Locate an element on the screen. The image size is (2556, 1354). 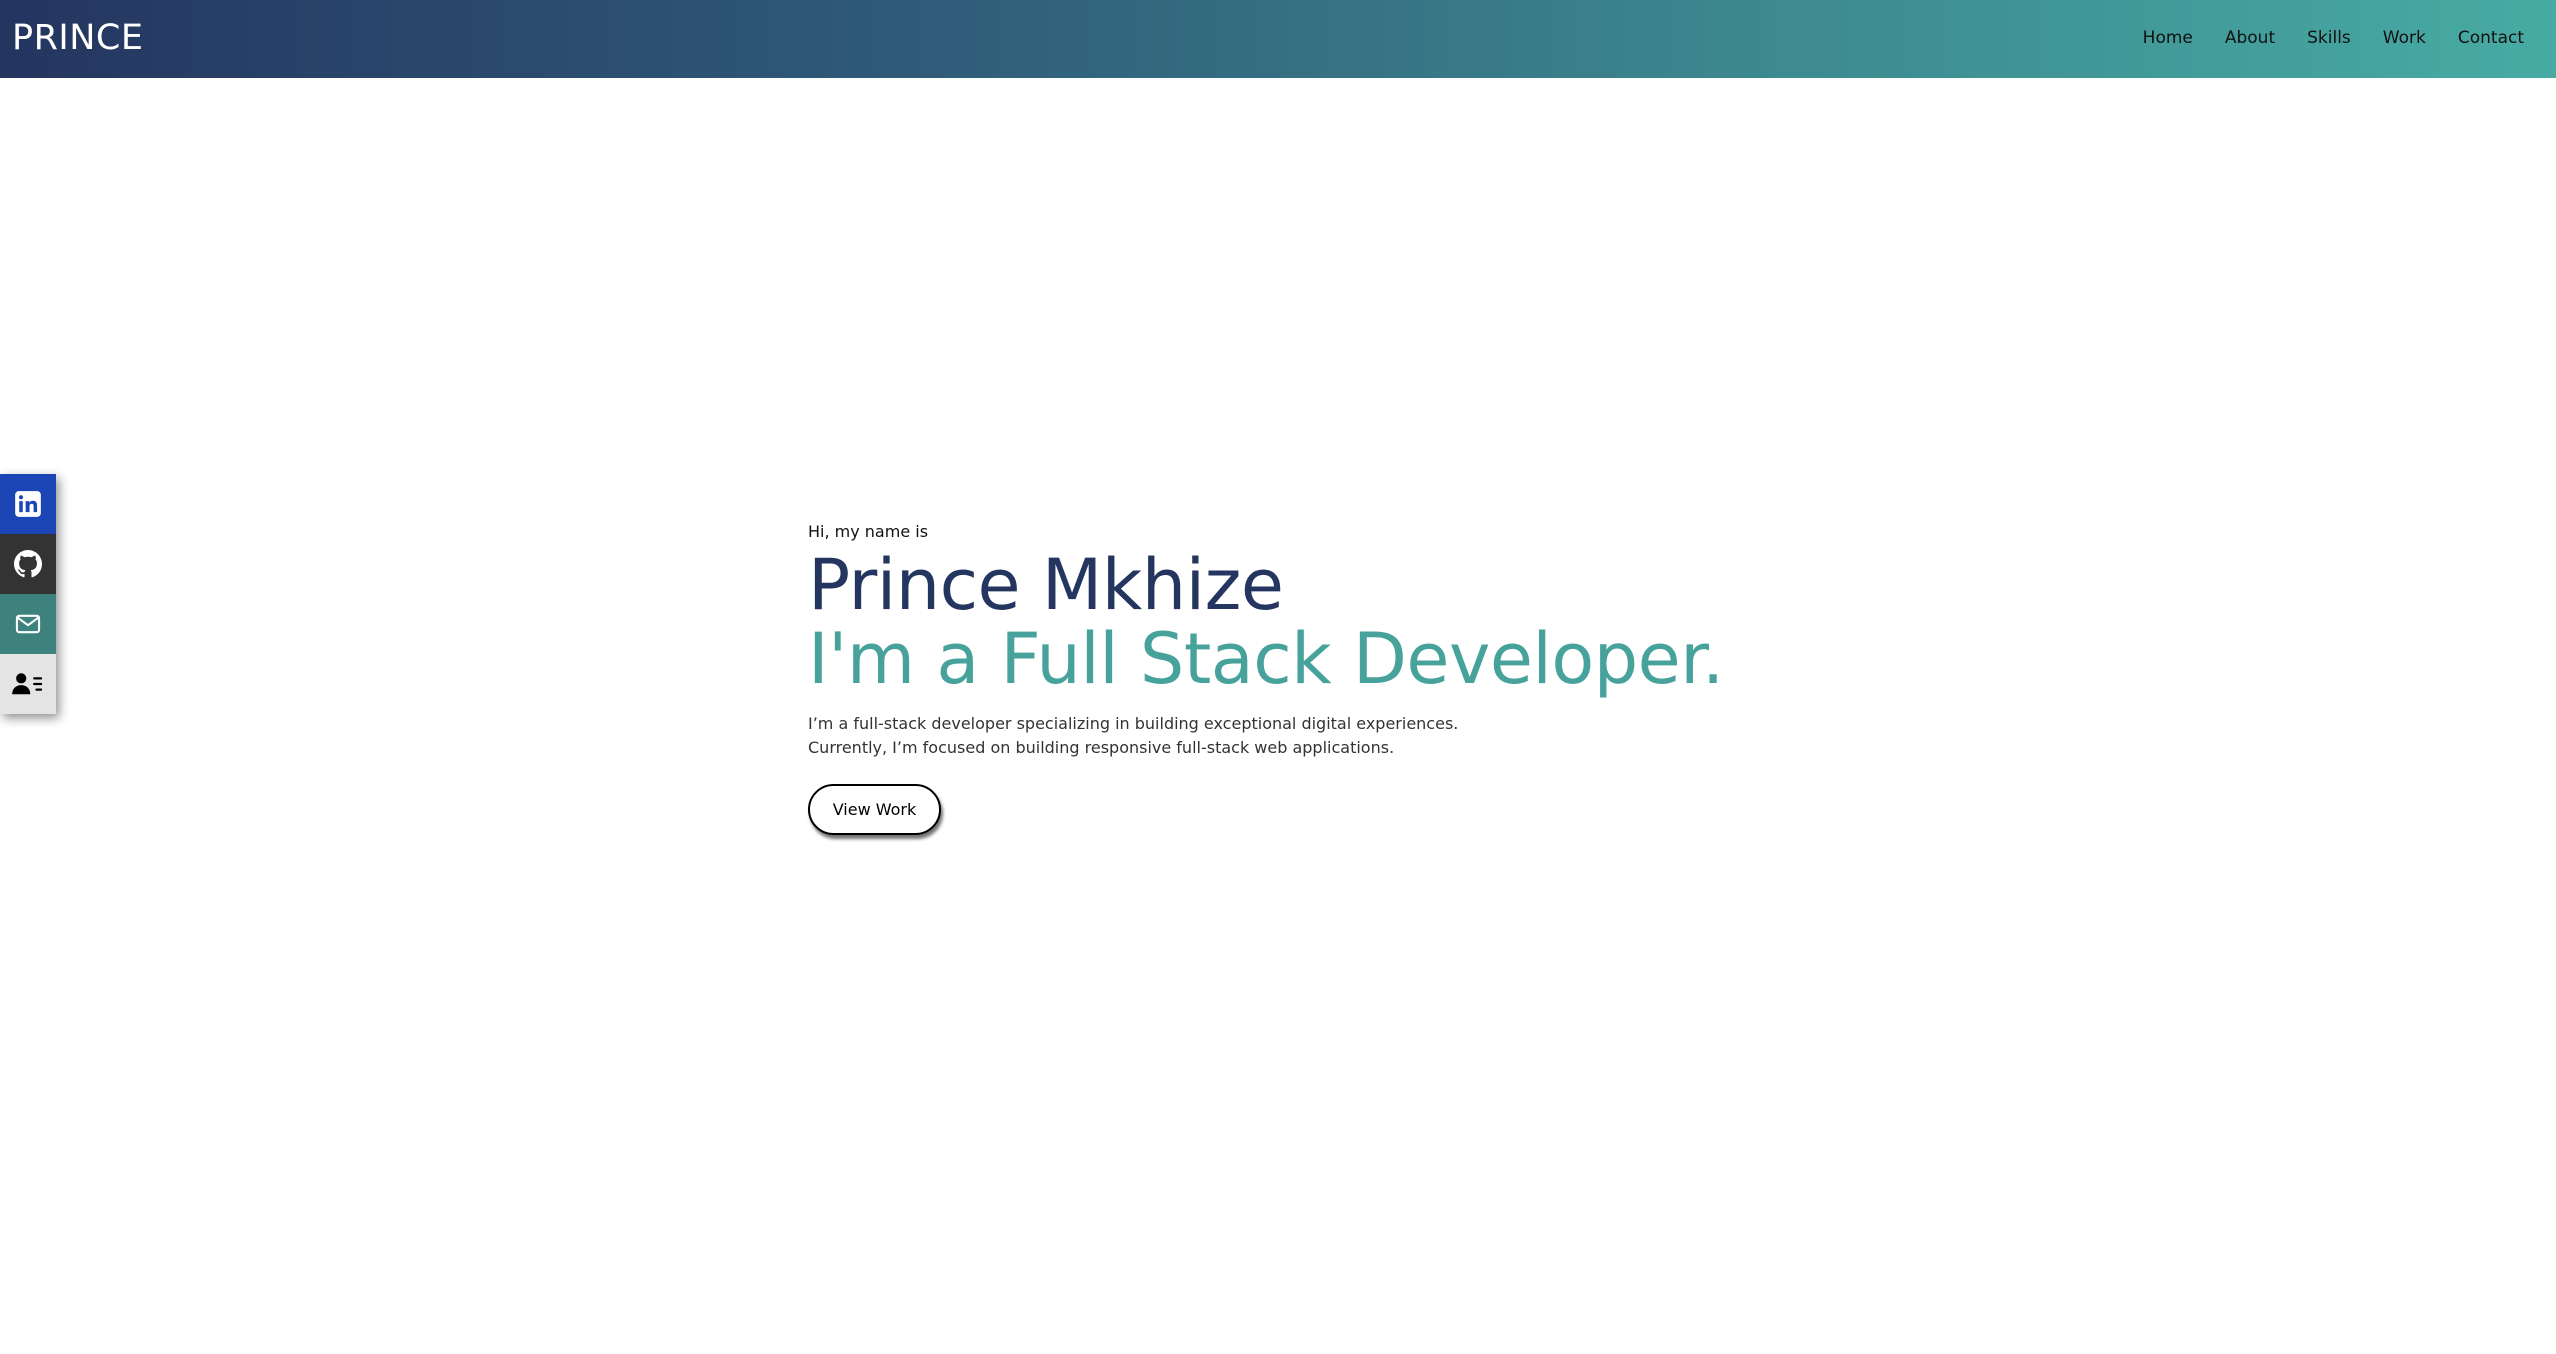
view-work-button: View Work is located at coordinates (874, 809).